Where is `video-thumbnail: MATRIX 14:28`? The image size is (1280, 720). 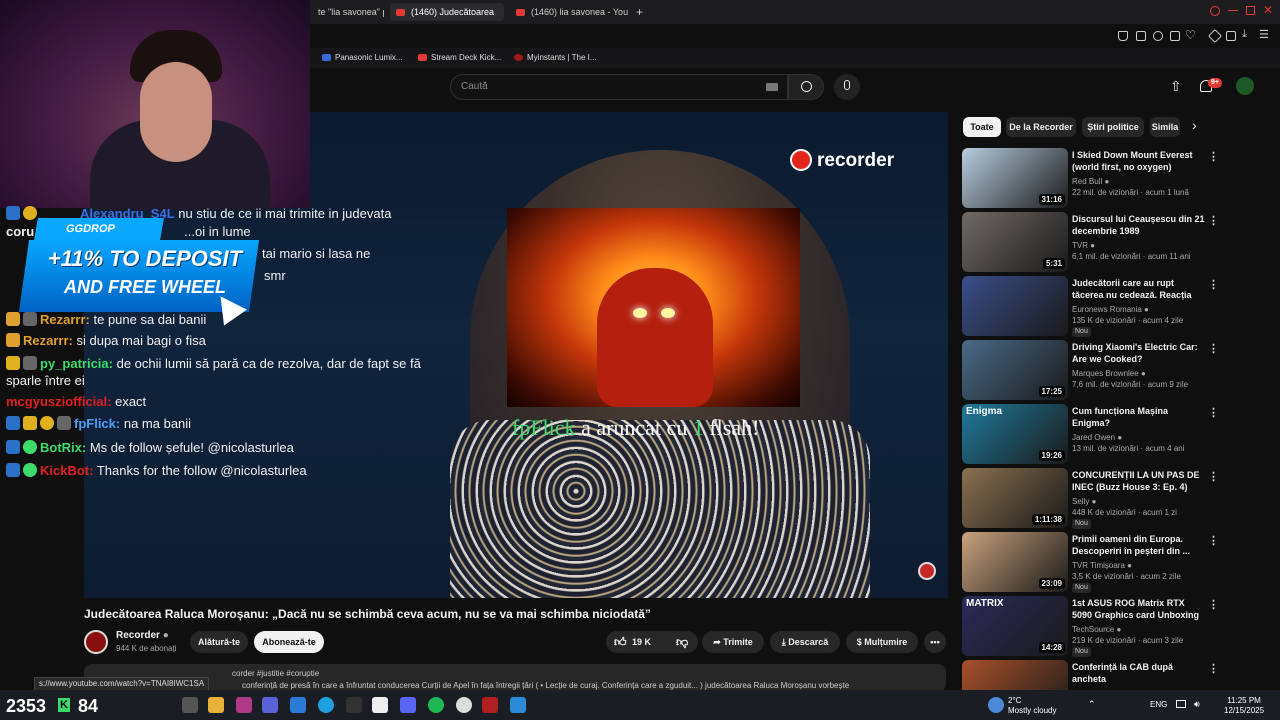
video-thumbnail: MATRIX 14:28 is located at coordinates (1015, 626).